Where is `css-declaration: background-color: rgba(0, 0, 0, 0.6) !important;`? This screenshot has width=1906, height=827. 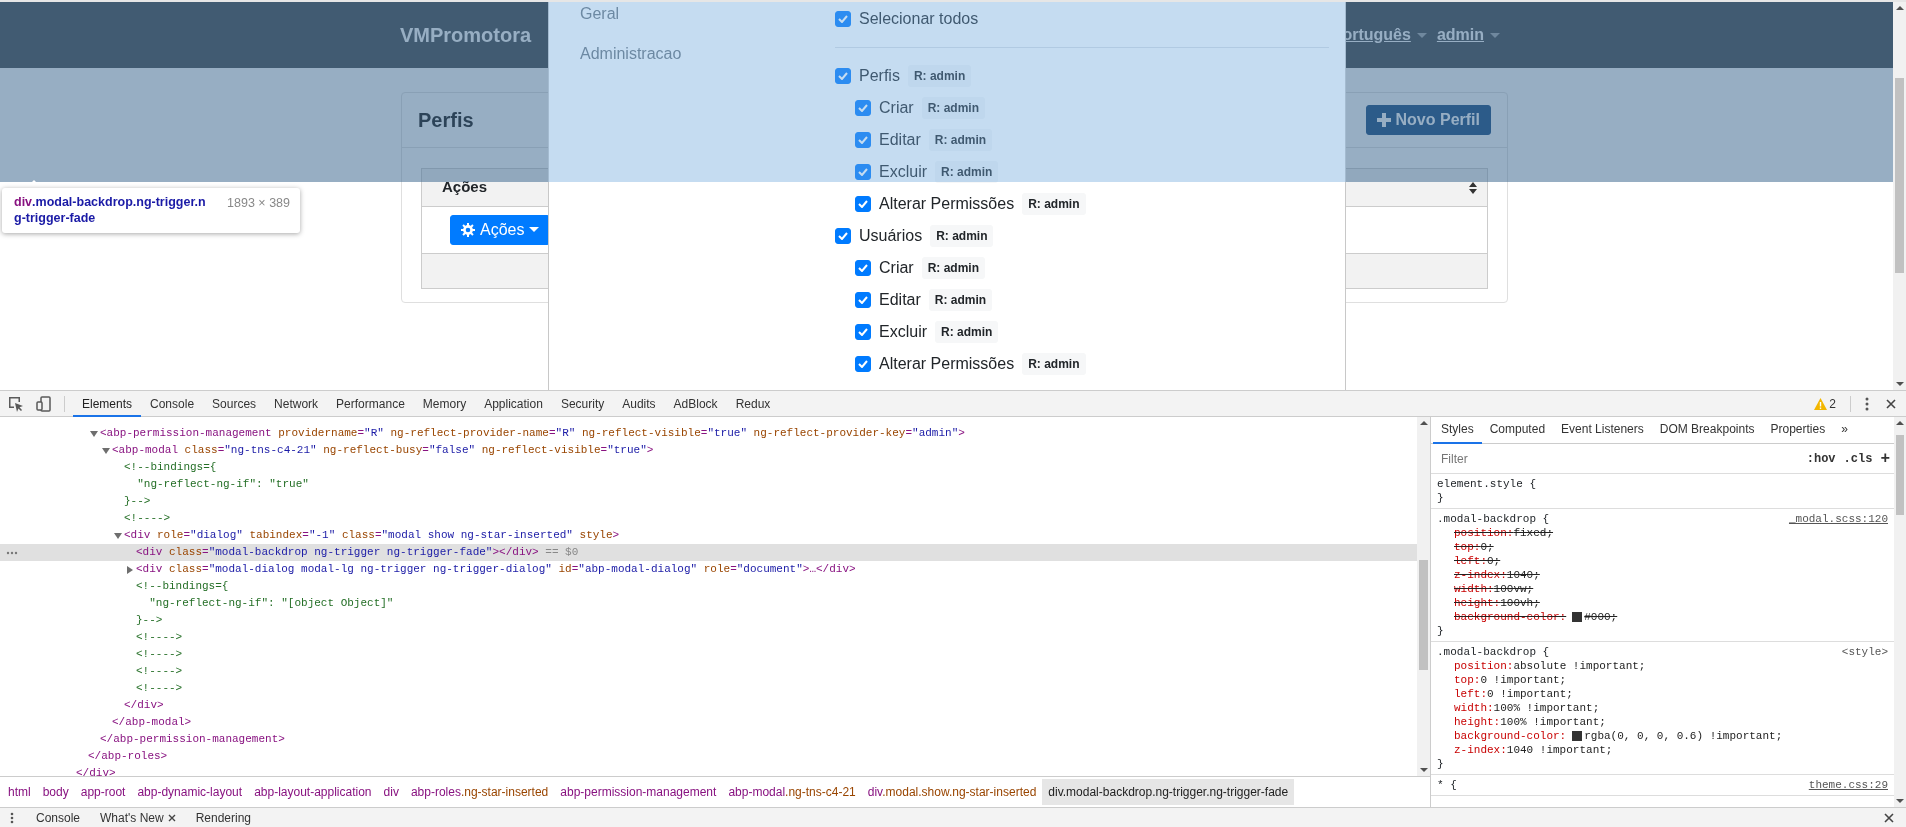
css-declaration: background-color: rgba(0, 0, 0, 0.6) !important; is located at coordinates (1662, 736).